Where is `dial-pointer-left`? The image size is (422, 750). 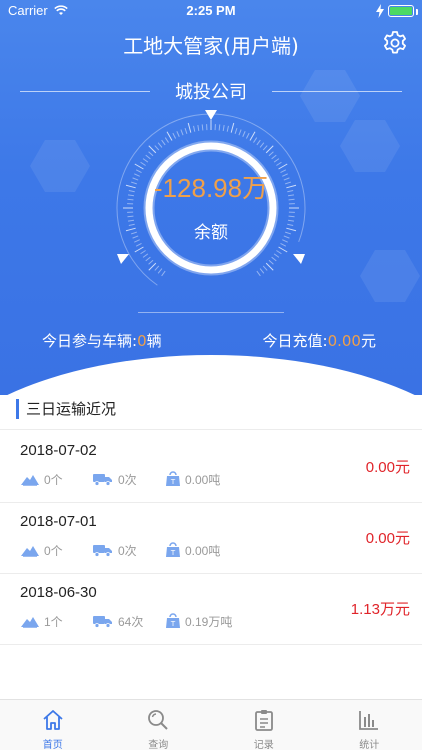 dial-pointer-left is located at coordinates (123, 259).